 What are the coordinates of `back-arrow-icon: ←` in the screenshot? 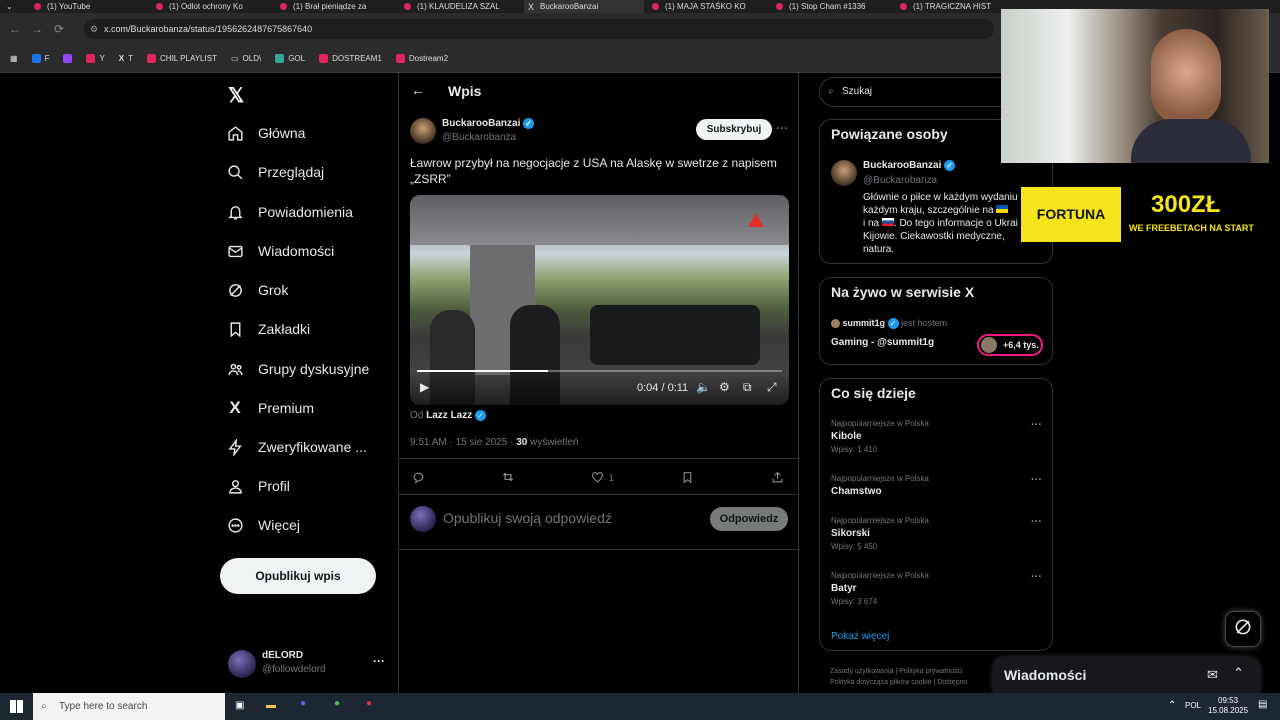 It's located at (418, 90).